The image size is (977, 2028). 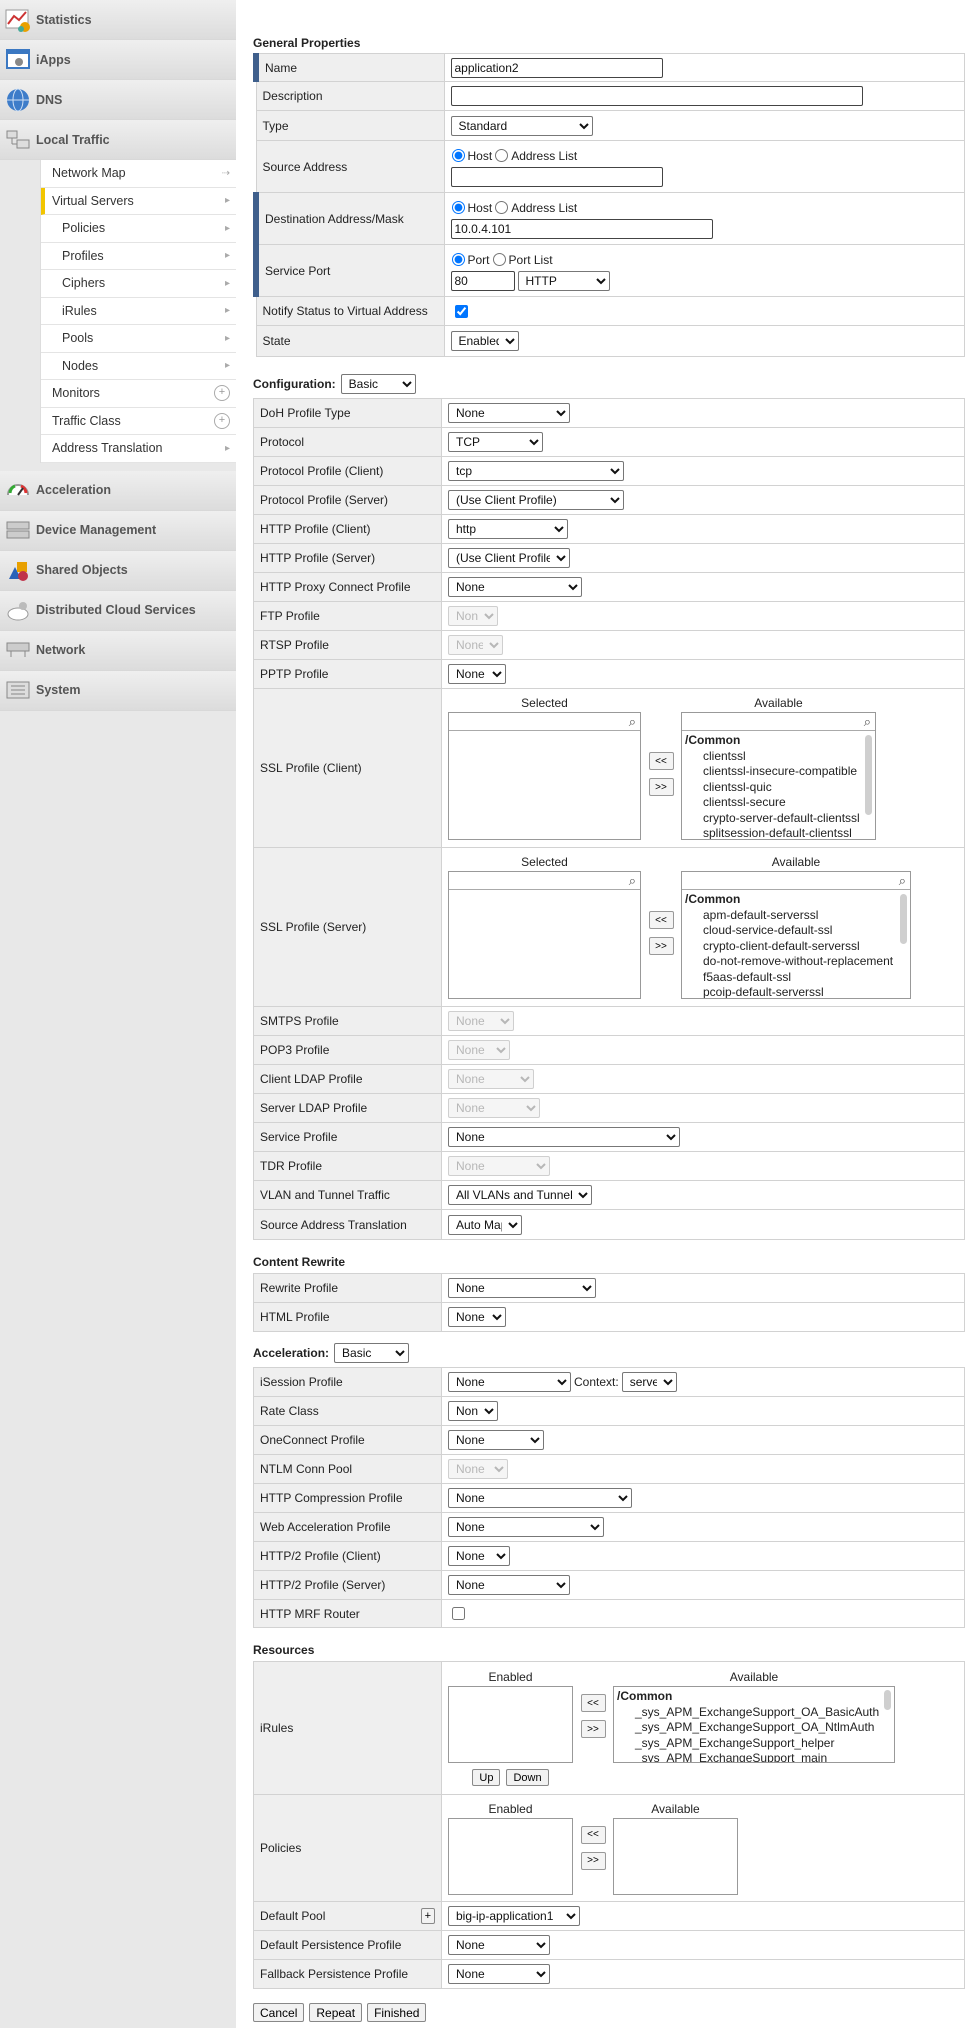 What do you see at coordinates (526, 1527) in the screenshot?
I see `web-acceleration-select: None` at bounding box center [526, 1527].